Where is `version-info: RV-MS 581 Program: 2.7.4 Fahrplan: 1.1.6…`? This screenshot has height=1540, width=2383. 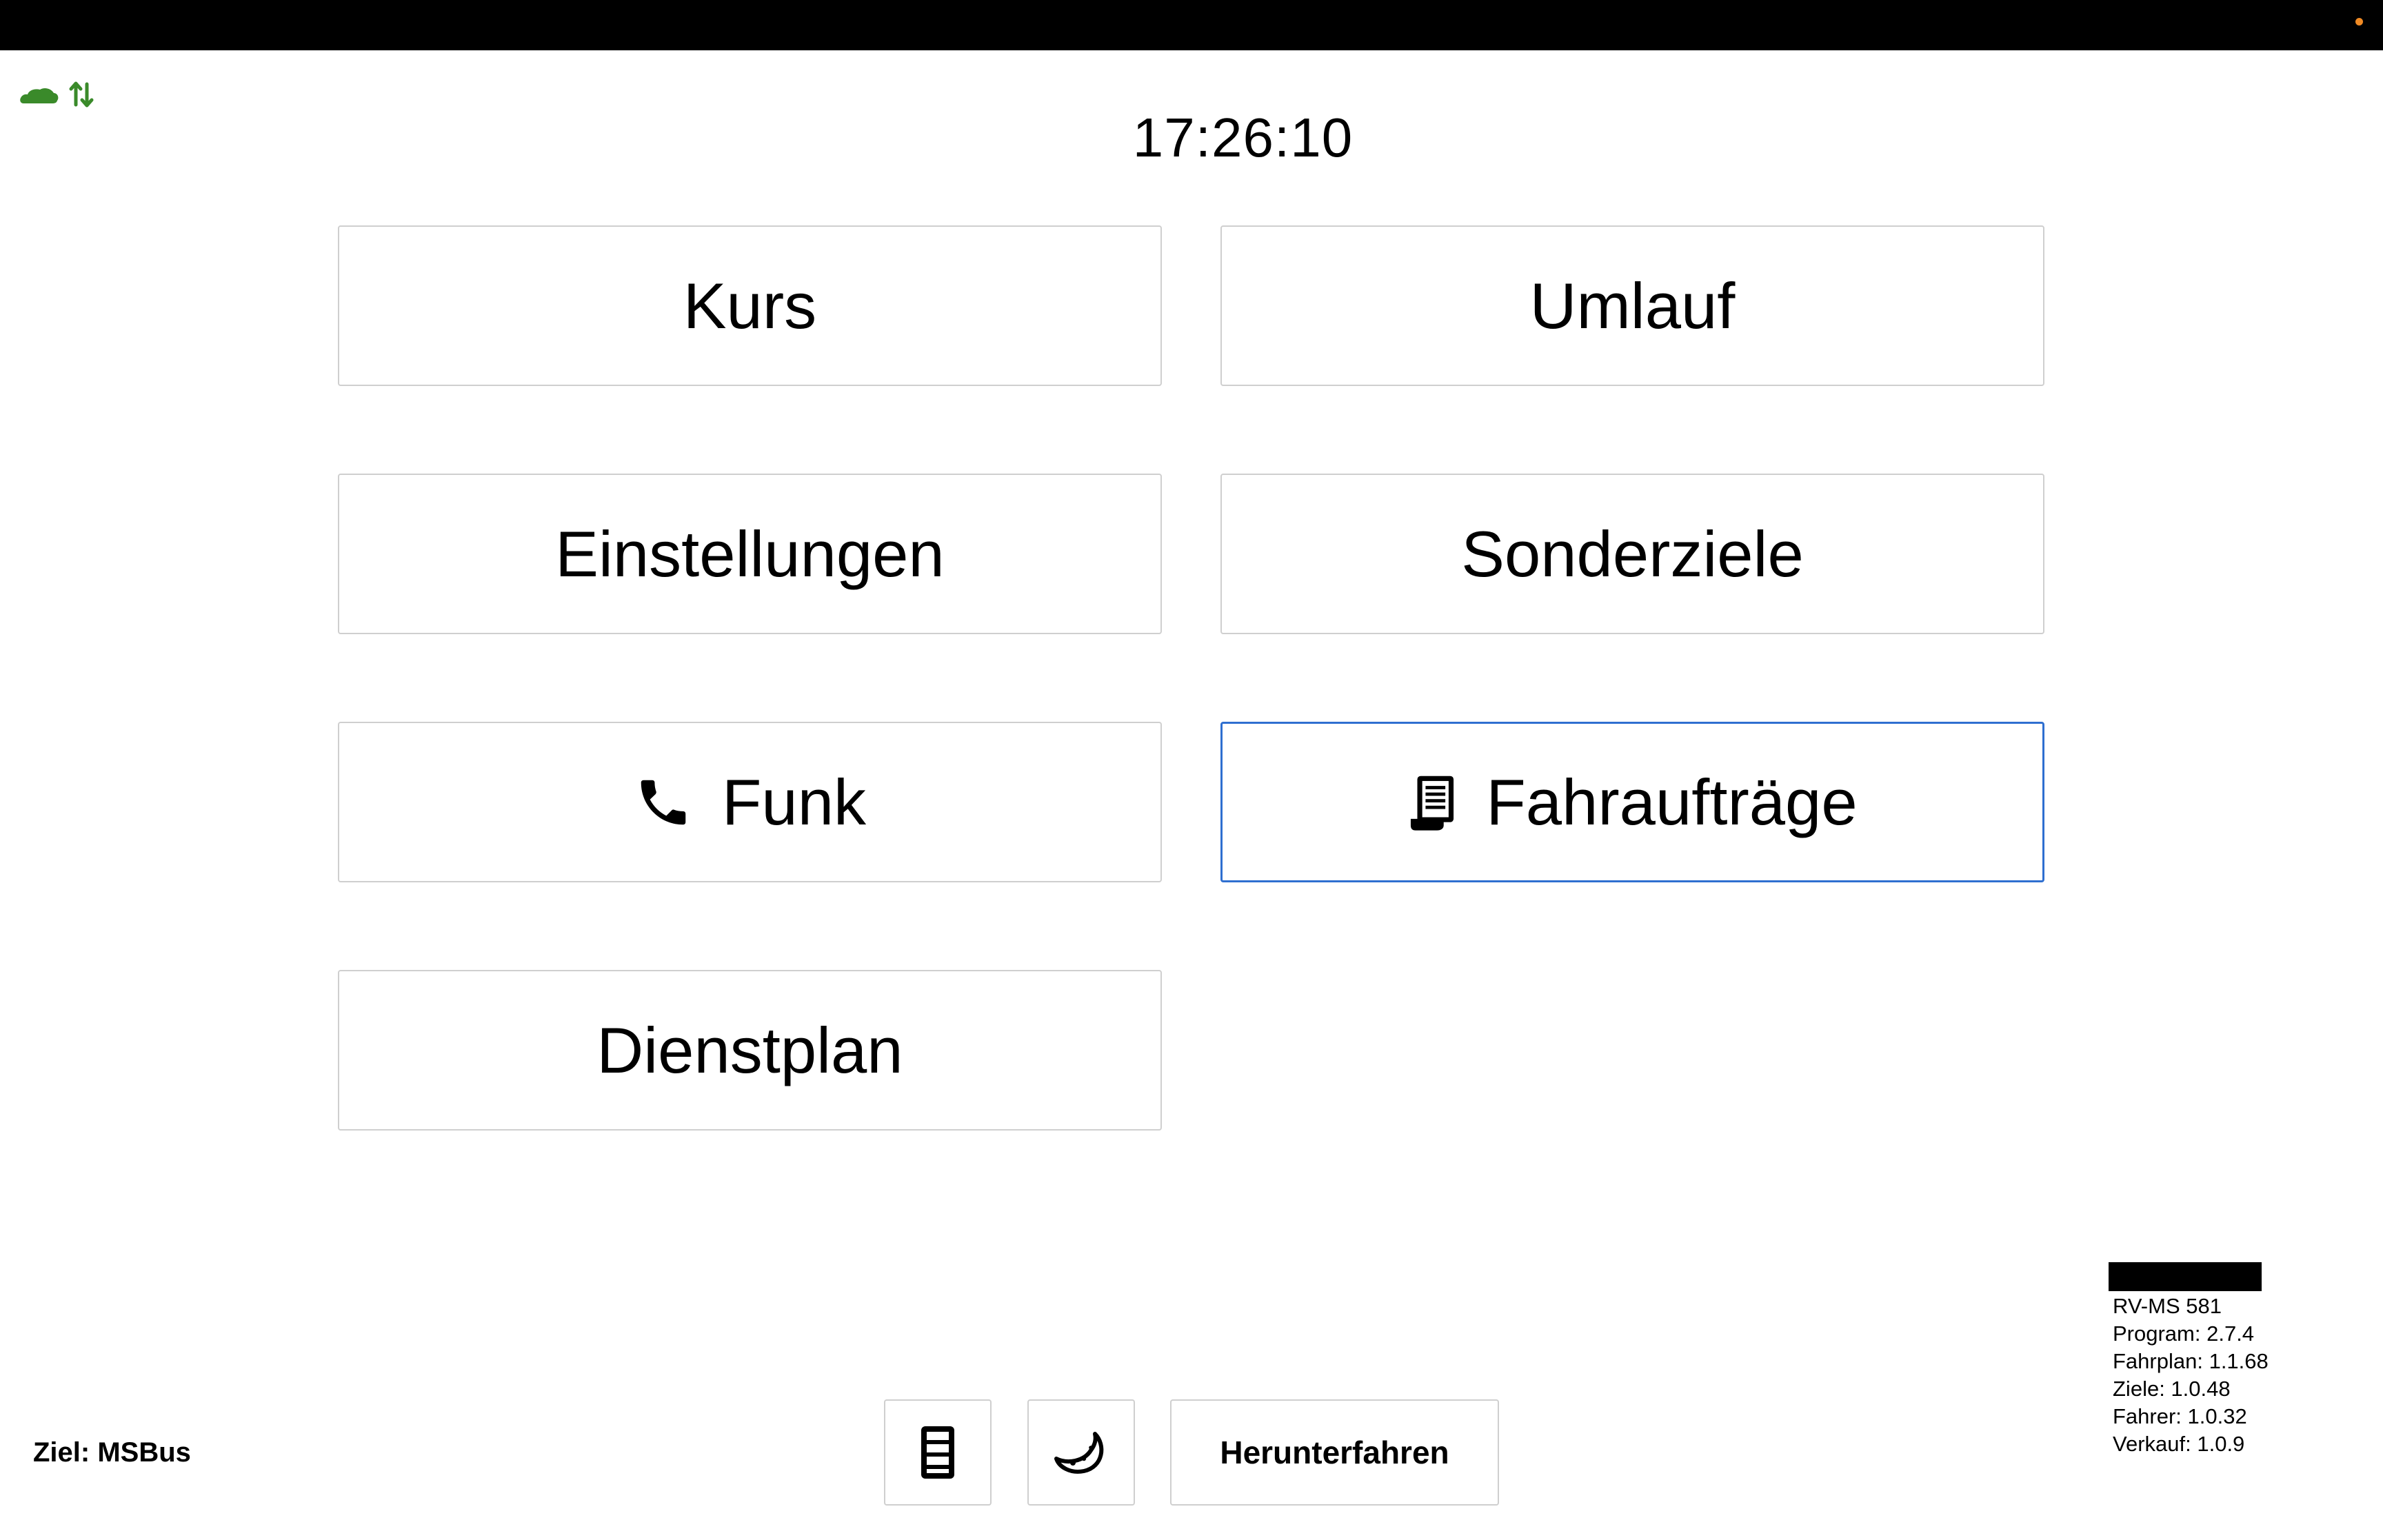
version-info: RV-MS 581 Program: 2.7.4 Fahrplan: 1.1.6… is located at coordinates (2216, 1376).